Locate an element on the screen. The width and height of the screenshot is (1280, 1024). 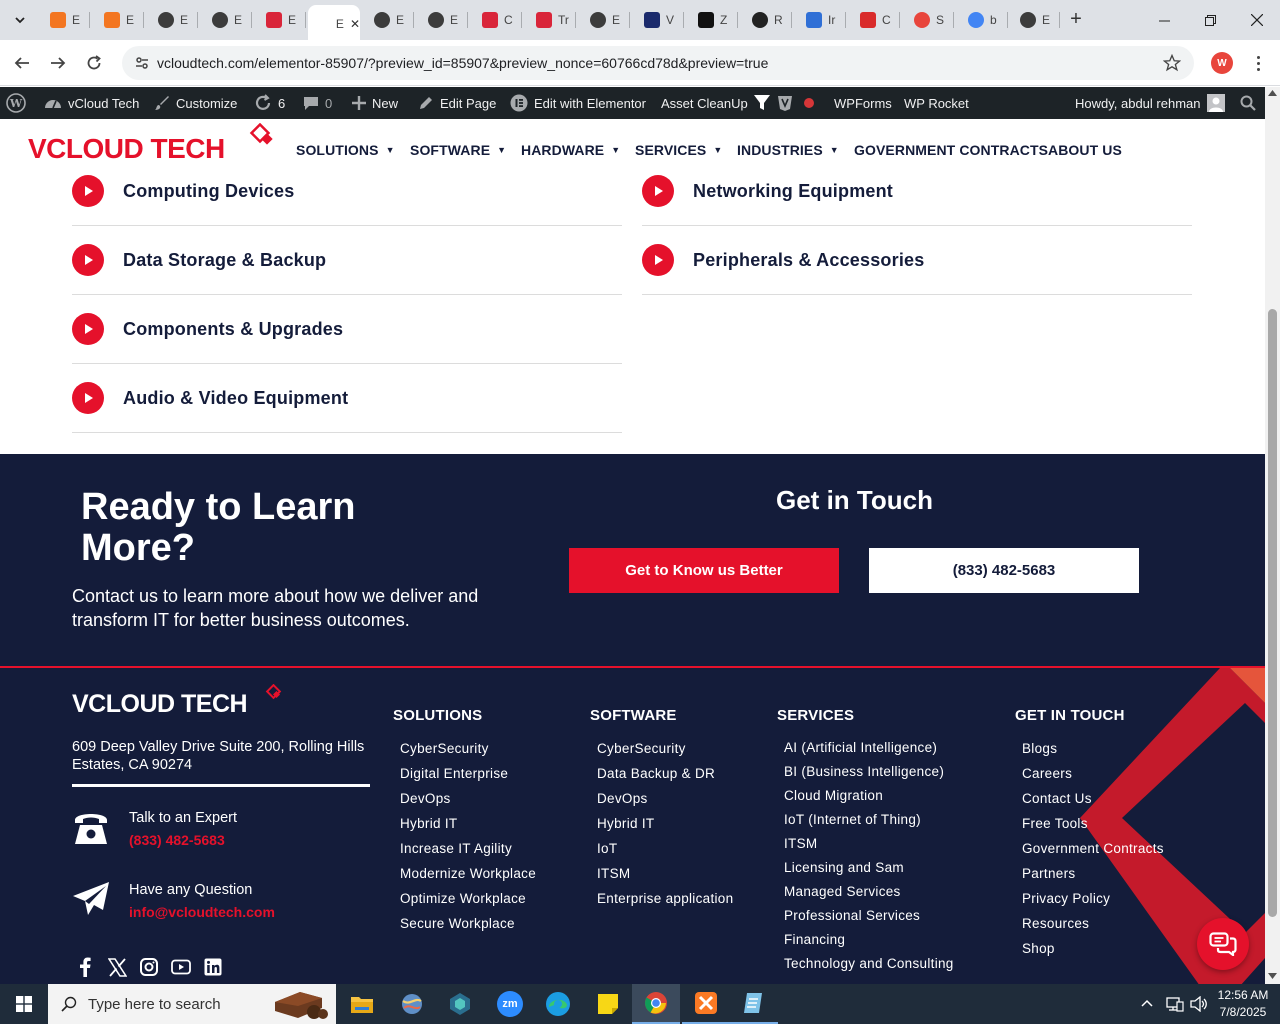
footer-link: Shop is located at coordinates (1038, 948).